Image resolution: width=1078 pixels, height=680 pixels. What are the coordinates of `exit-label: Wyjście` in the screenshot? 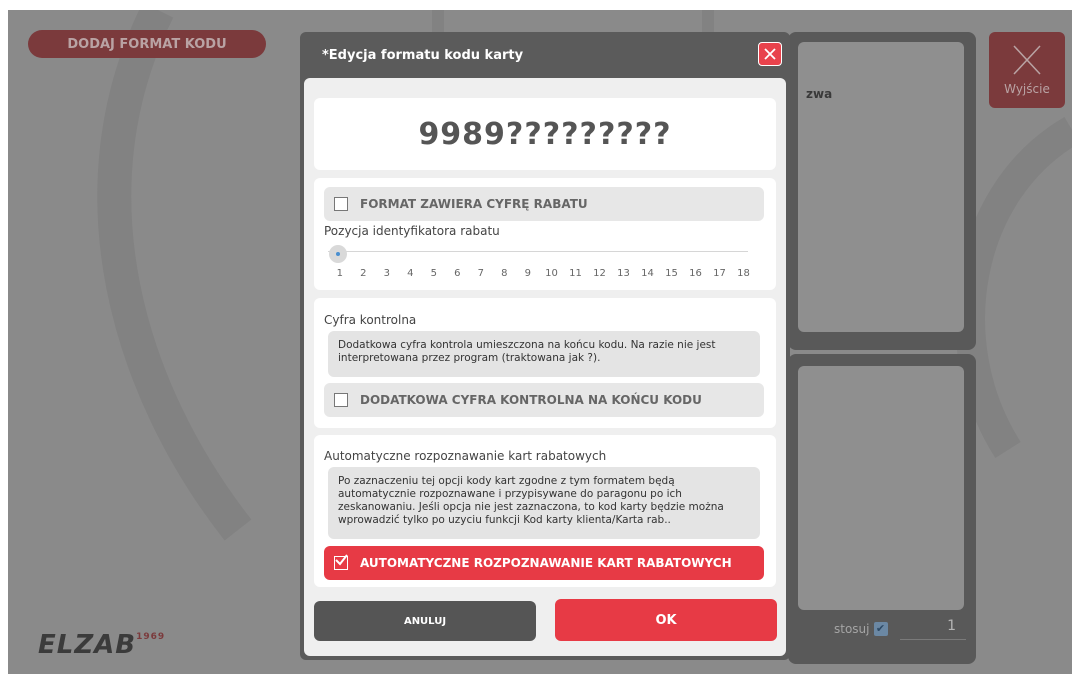 It's located at (1027, 89).